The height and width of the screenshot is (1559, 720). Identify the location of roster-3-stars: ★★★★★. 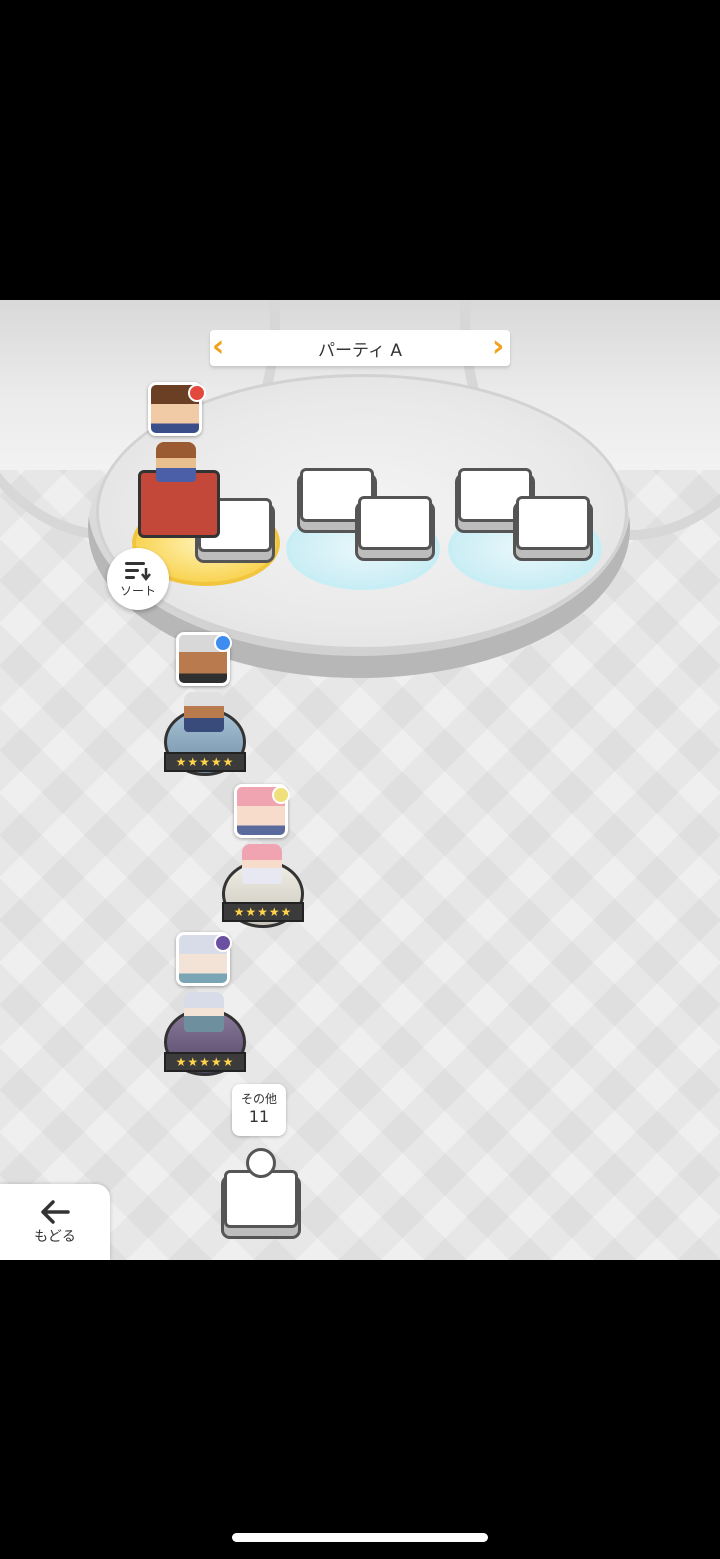
(205, 1062).